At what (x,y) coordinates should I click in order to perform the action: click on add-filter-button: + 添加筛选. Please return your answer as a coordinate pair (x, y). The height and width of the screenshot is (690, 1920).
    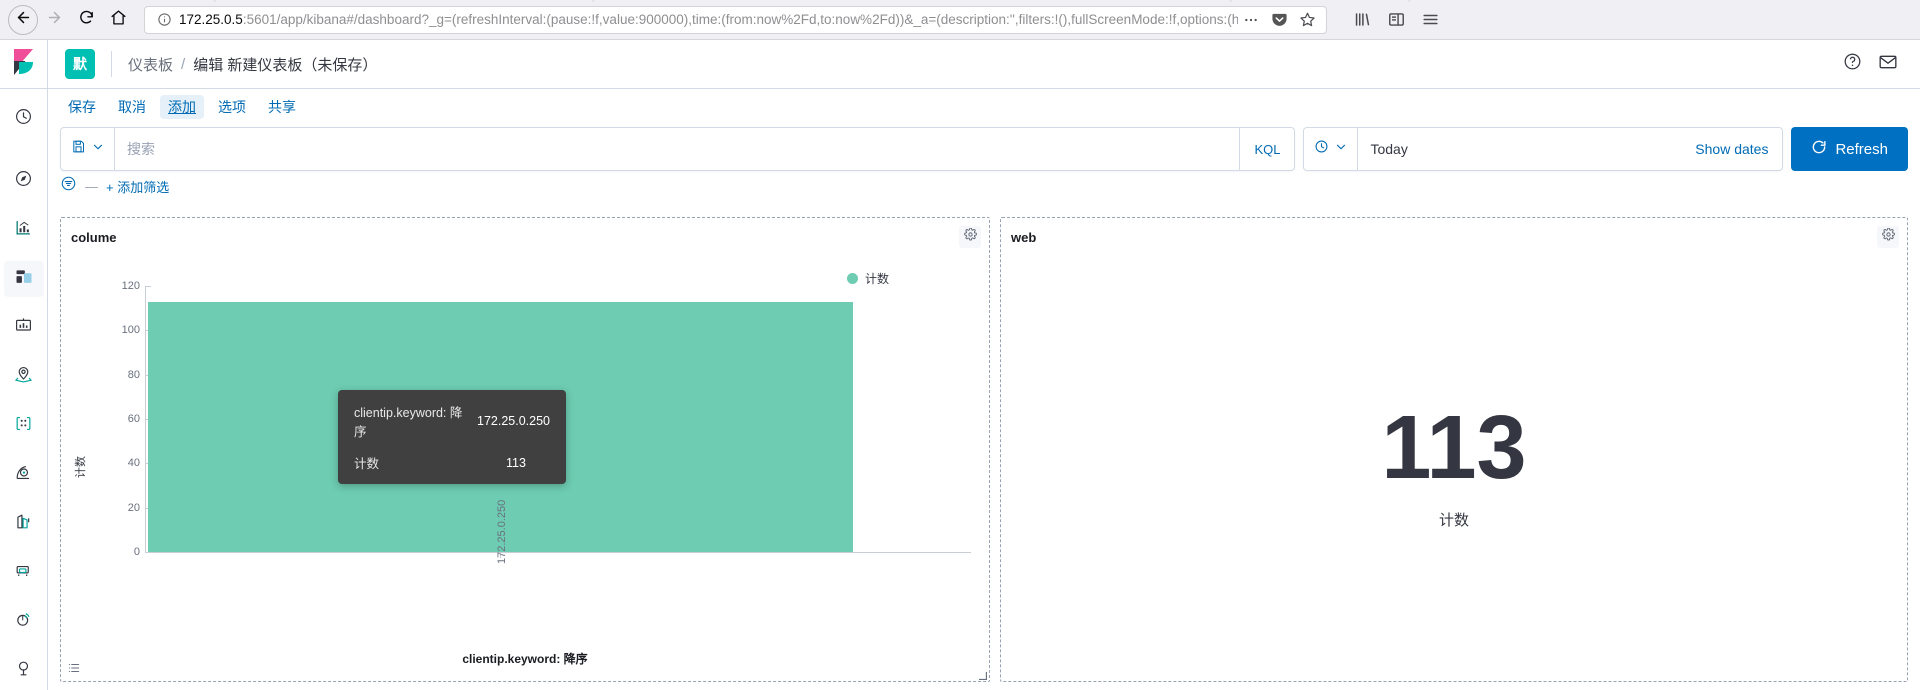
    Looking at the image, I should click on (137, 186).